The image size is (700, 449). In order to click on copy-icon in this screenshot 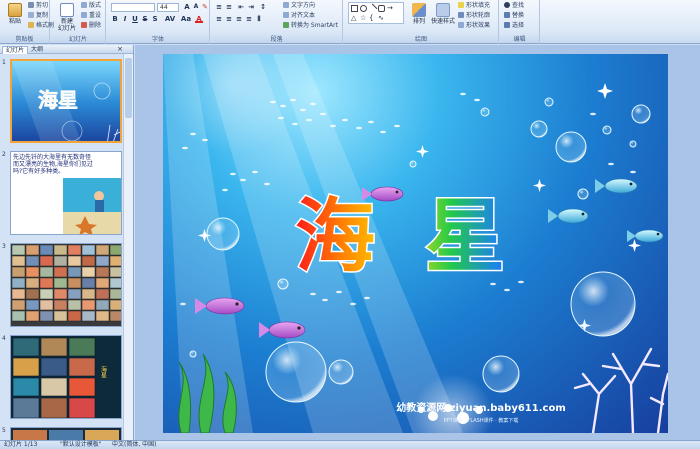, I will do `click(31, 15)`.